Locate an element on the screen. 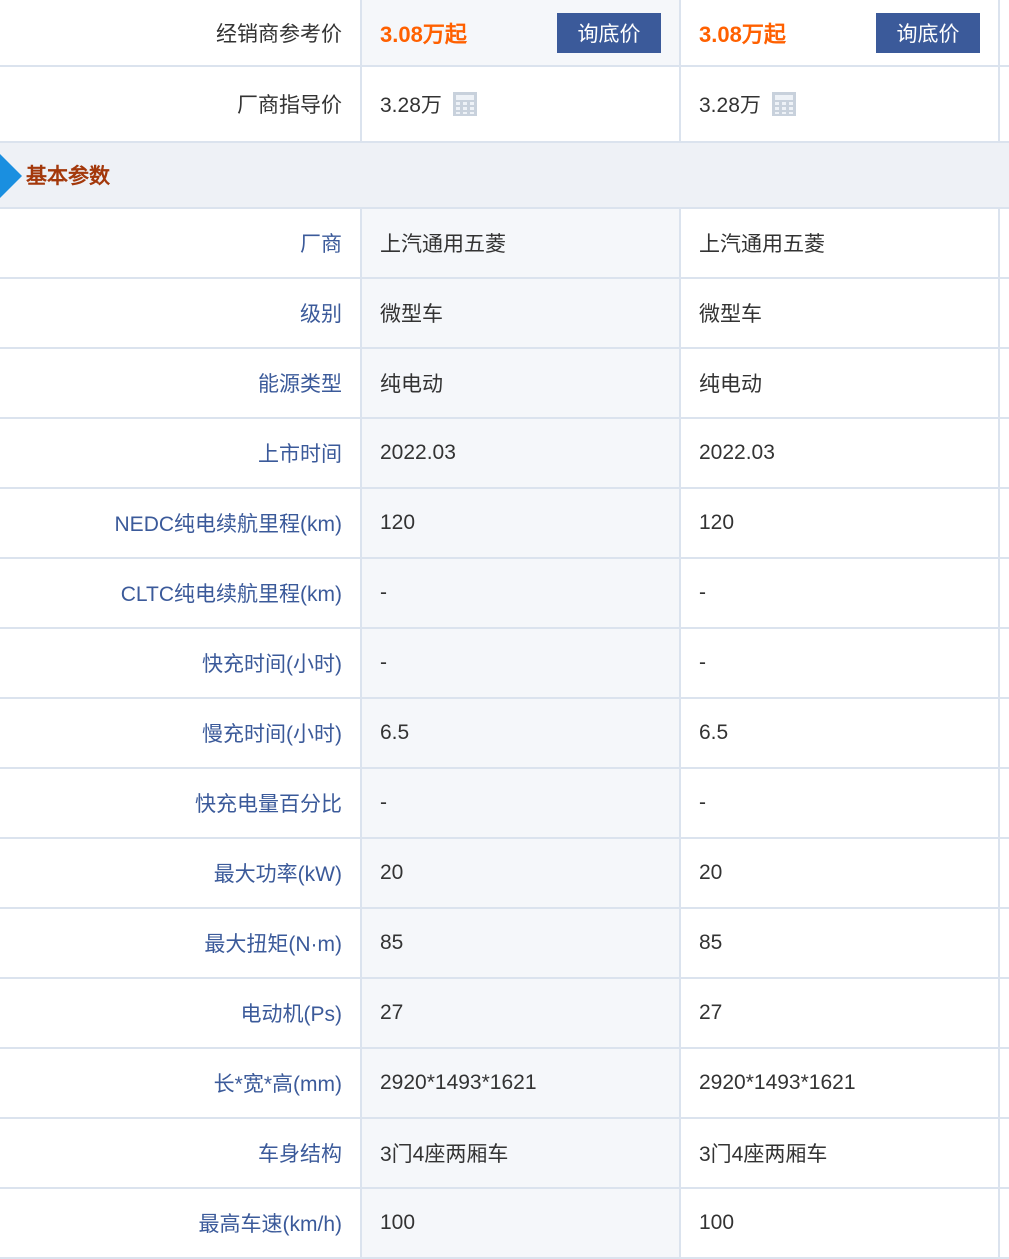 The image size is (1009, 1259). dealer-price-label: 经销商参考价 is located at coordinates (279, 34).